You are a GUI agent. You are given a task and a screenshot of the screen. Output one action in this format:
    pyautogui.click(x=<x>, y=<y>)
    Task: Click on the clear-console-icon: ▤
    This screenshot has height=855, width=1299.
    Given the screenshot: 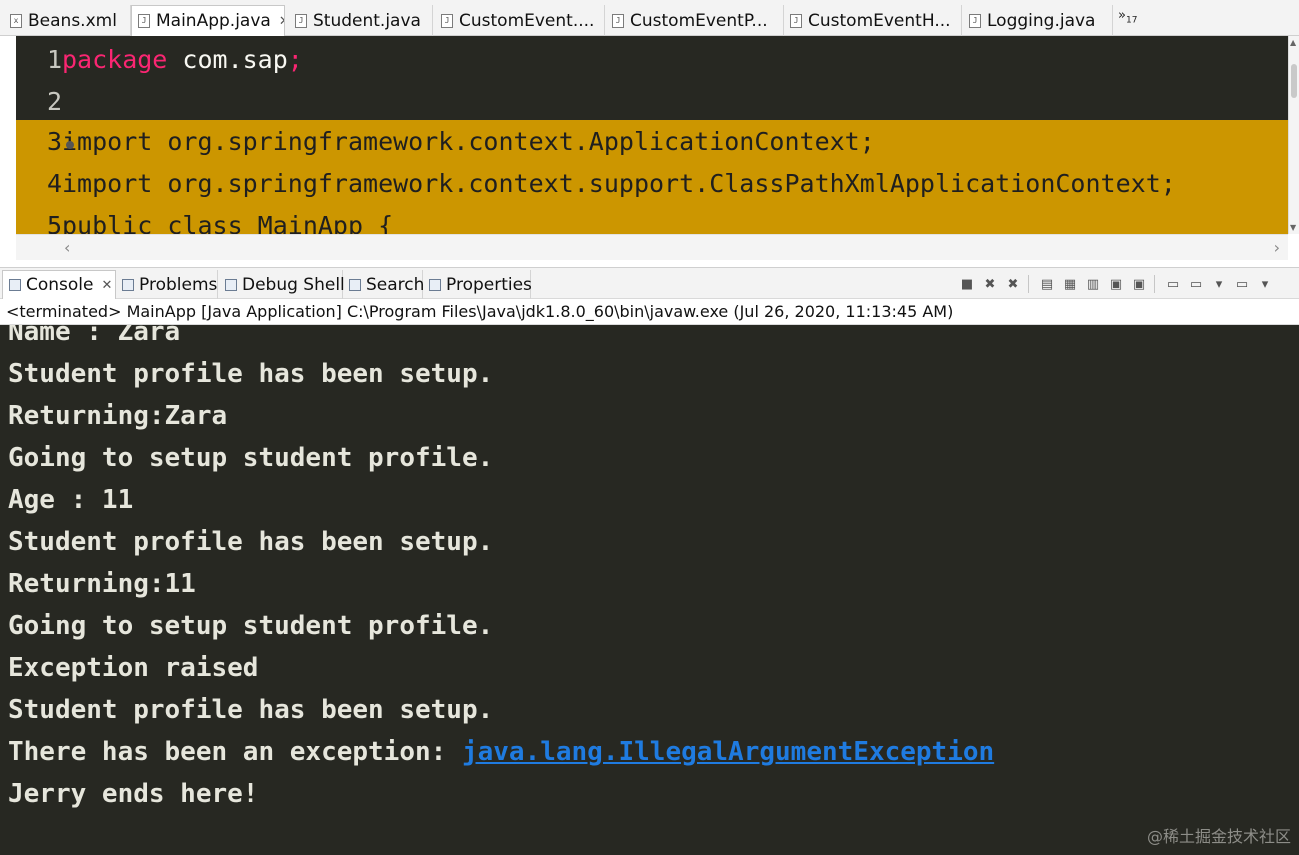 What is the action you would take?
    pyautogui.click(x=1047, y=284)
    